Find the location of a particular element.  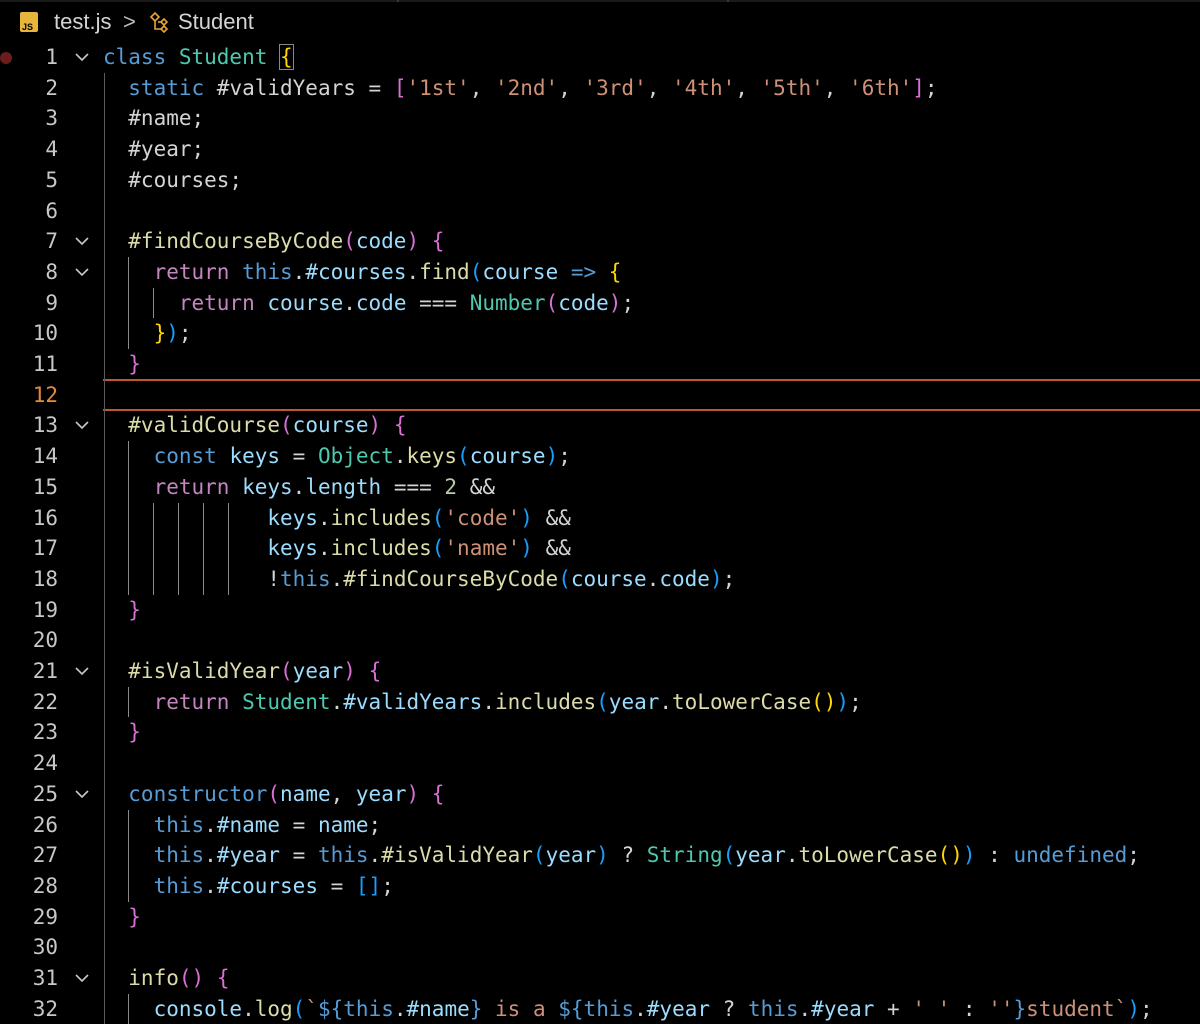

code-text: }); is located at coordinates (147, 333).